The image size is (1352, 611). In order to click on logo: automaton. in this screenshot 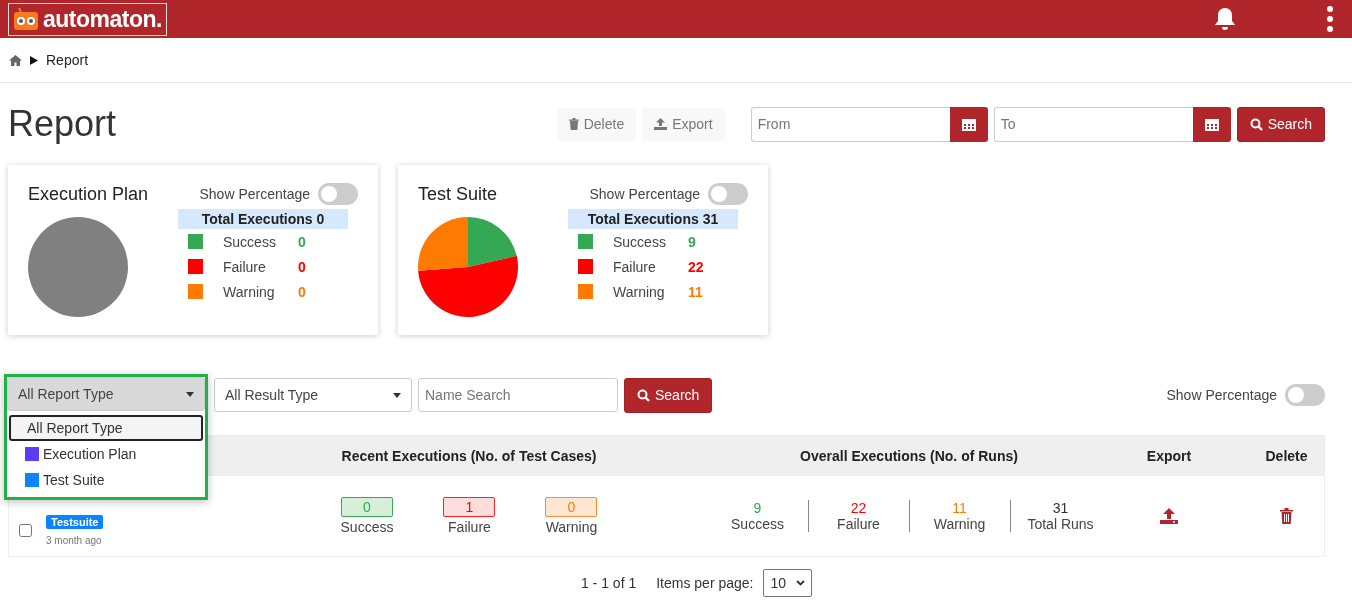, I will do `click(87, 19)`.